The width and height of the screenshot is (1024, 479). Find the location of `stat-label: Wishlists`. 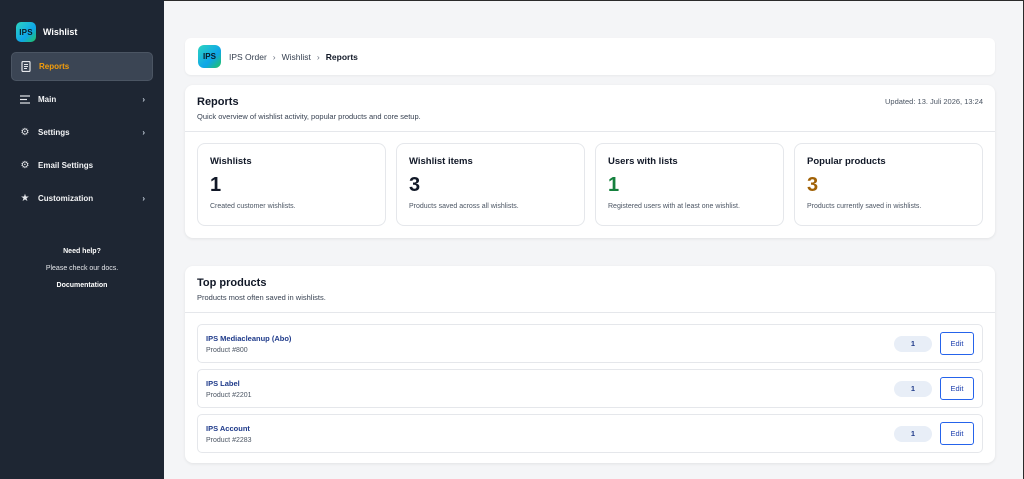

stat-label: Wishlists is located at coordinates (231, 161).